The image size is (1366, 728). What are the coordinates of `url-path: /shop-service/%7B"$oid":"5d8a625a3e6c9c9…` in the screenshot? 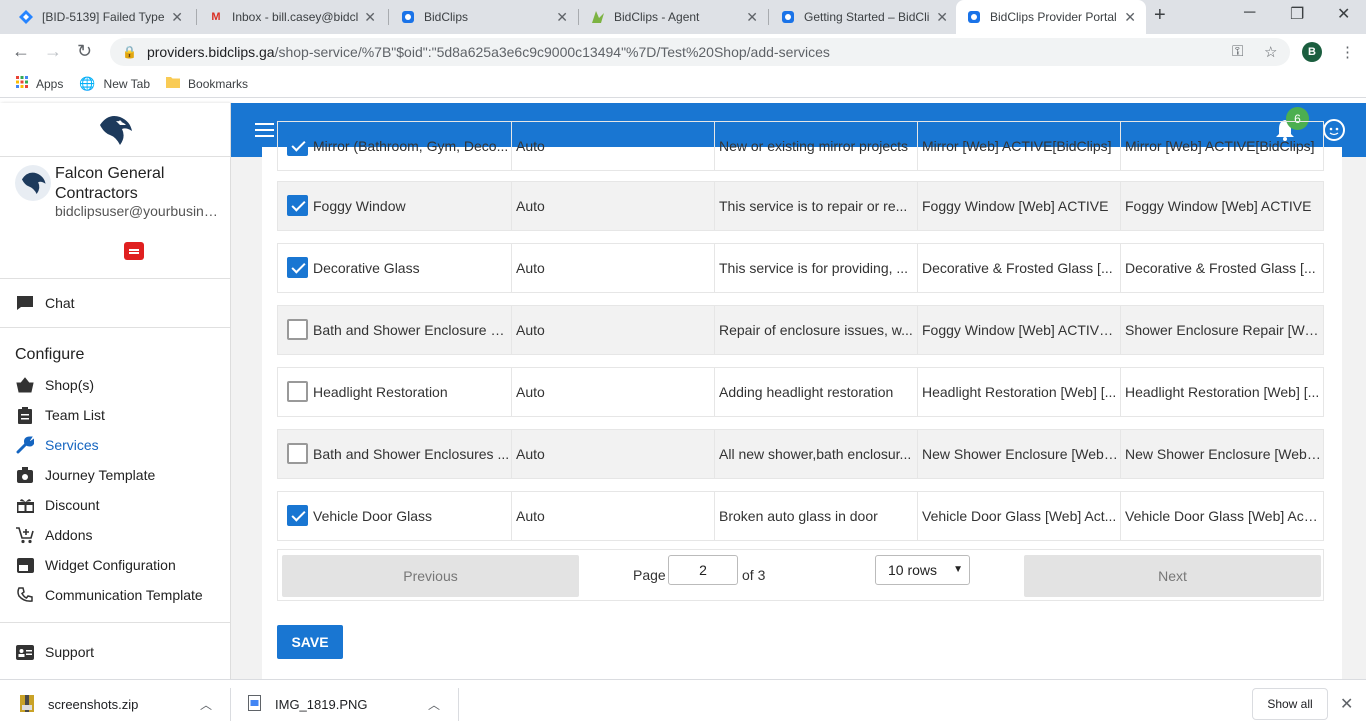 It's located at (552, 52).